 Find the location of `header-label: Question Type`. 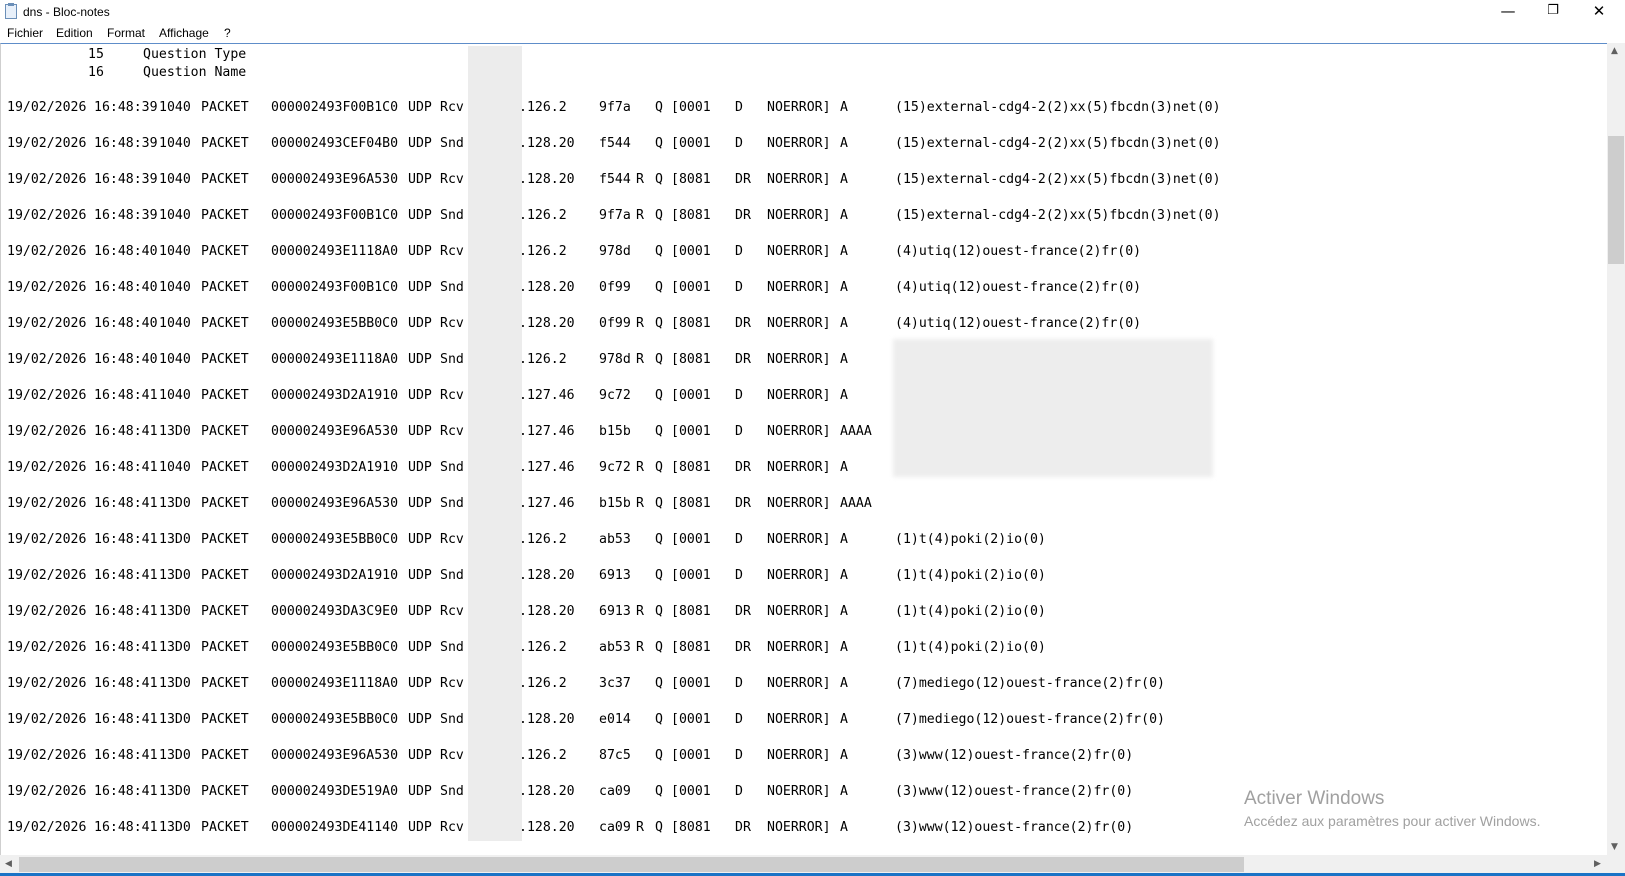

header-label: Question Type is located at coordinates (195, 54).